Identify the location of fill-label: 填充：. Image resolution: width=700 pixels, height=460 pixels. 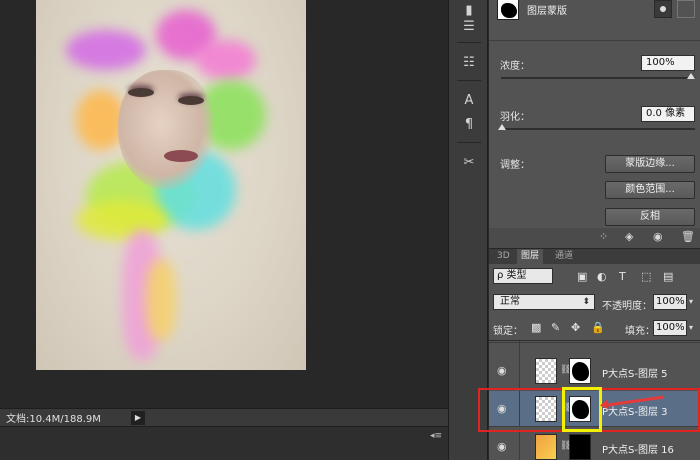
(640, 331).